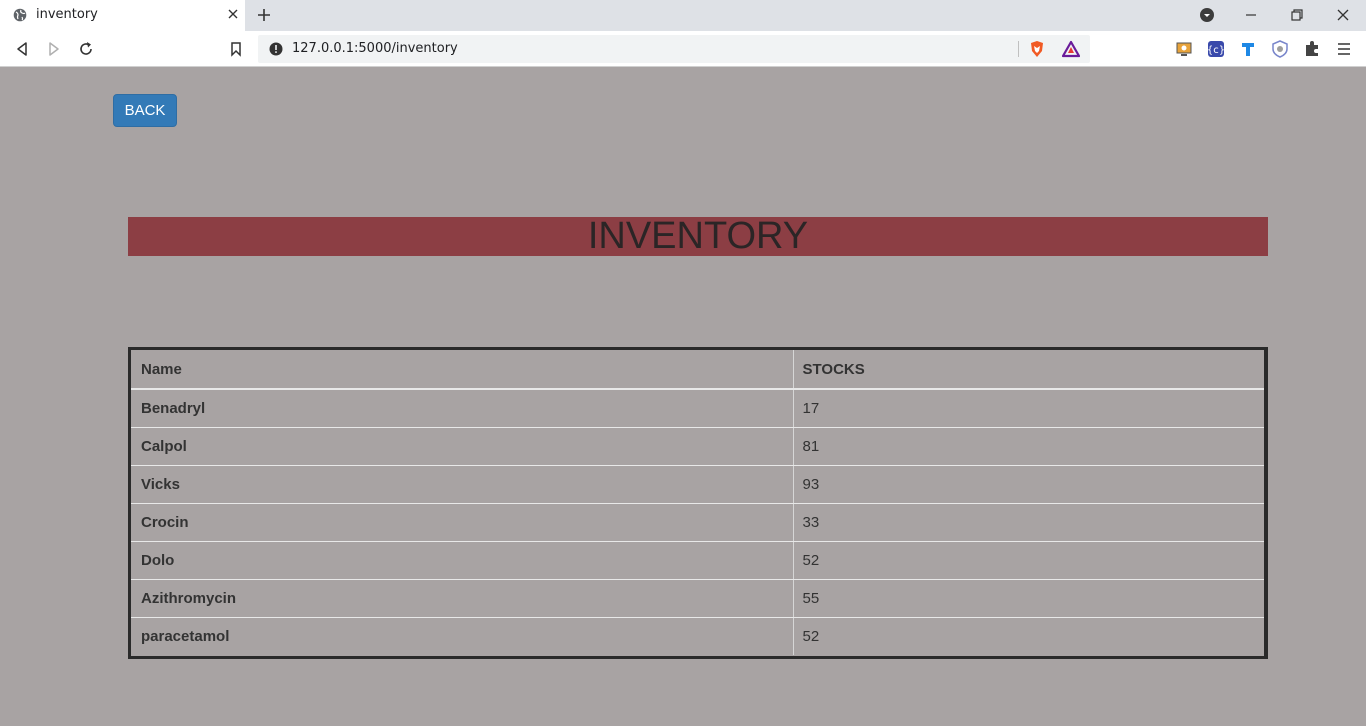 This screenshot has width=1366, height=726. Describe the element at coordinates (1280, 49) in the screenshot. I see `extension-shield-icon` at that location.